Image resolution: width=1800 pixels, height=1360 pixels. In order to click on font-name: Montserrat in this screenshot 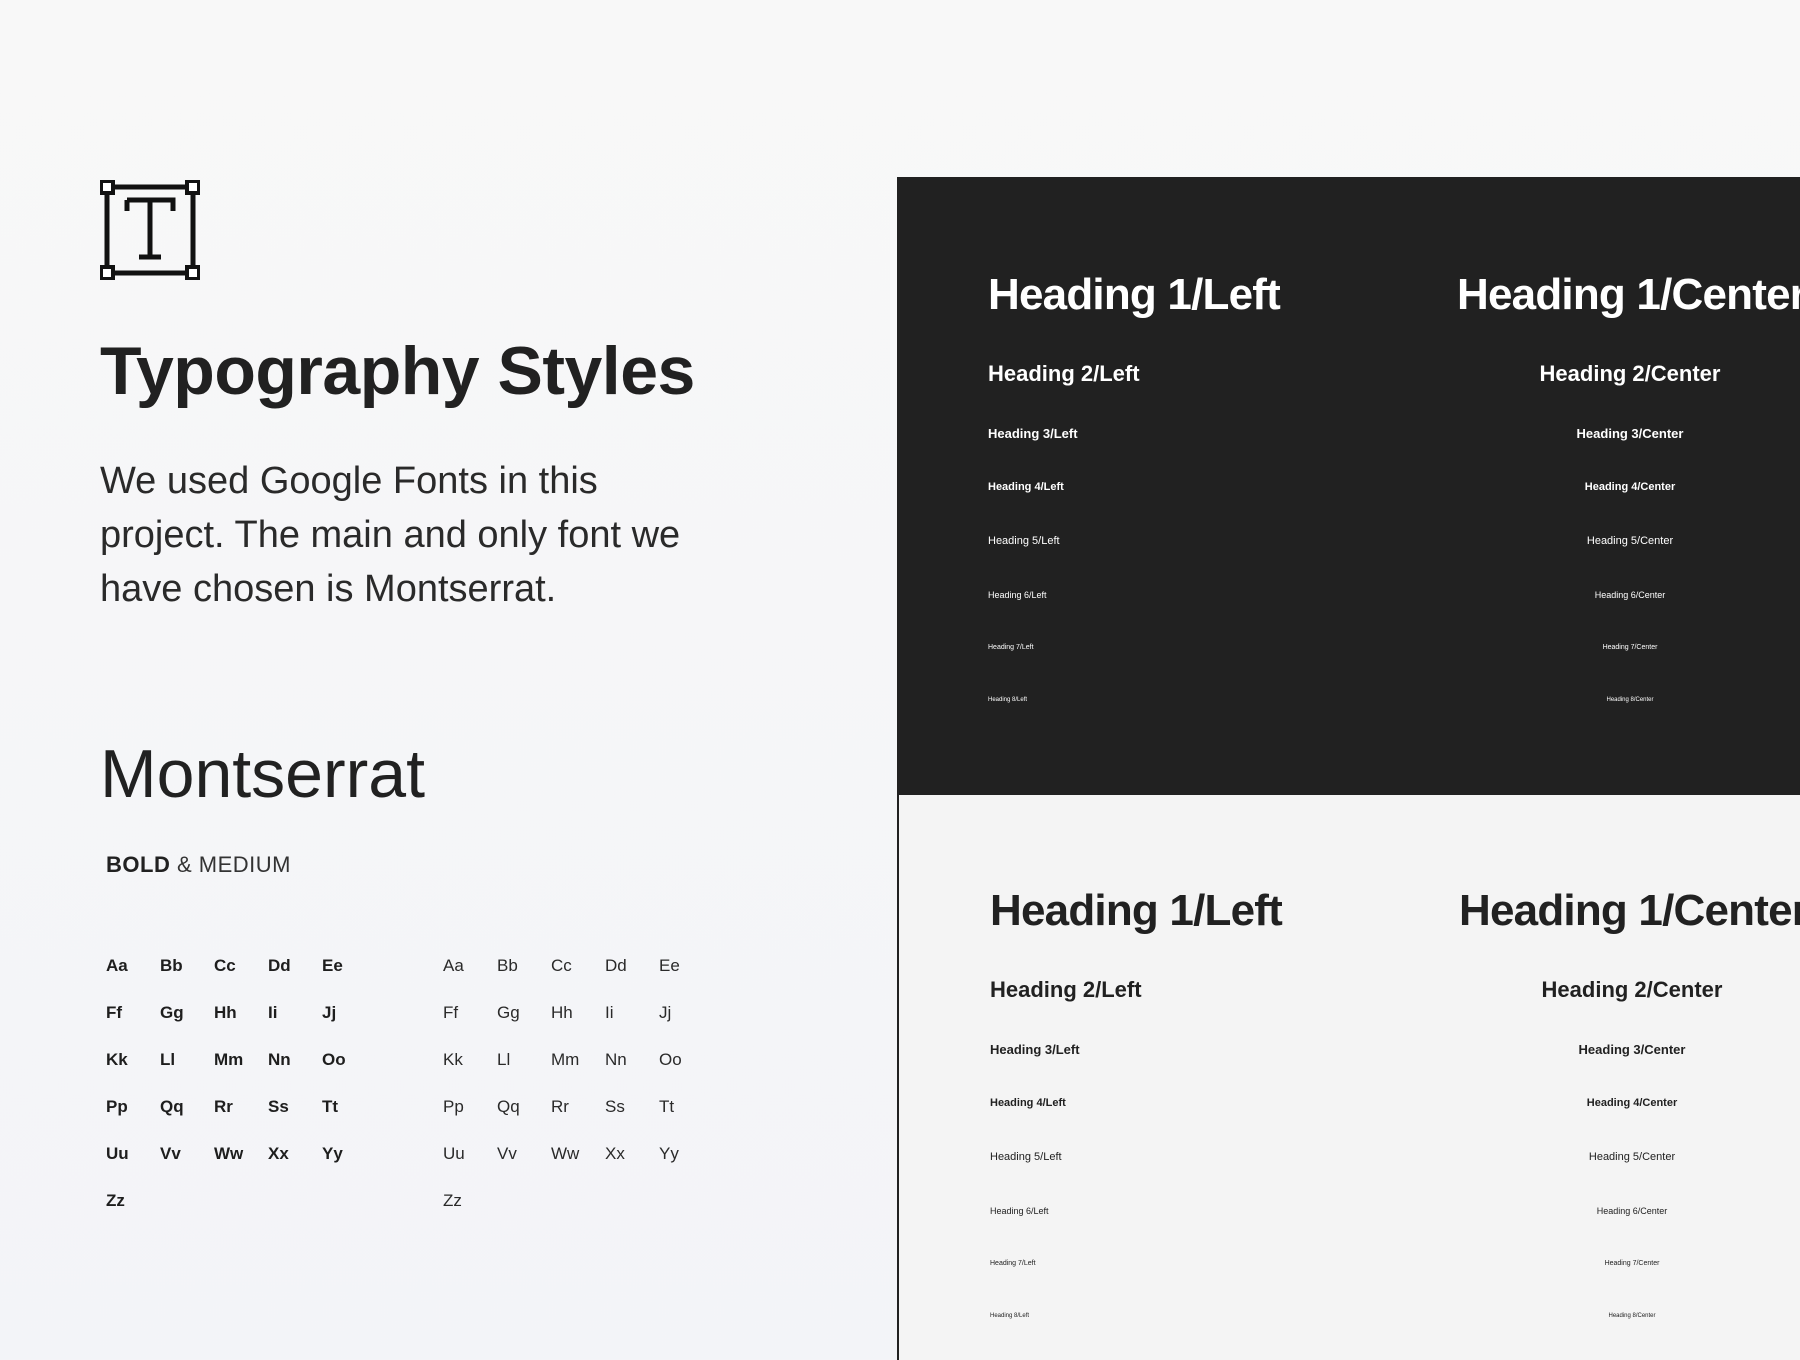, I will do `click(262, 774)`.